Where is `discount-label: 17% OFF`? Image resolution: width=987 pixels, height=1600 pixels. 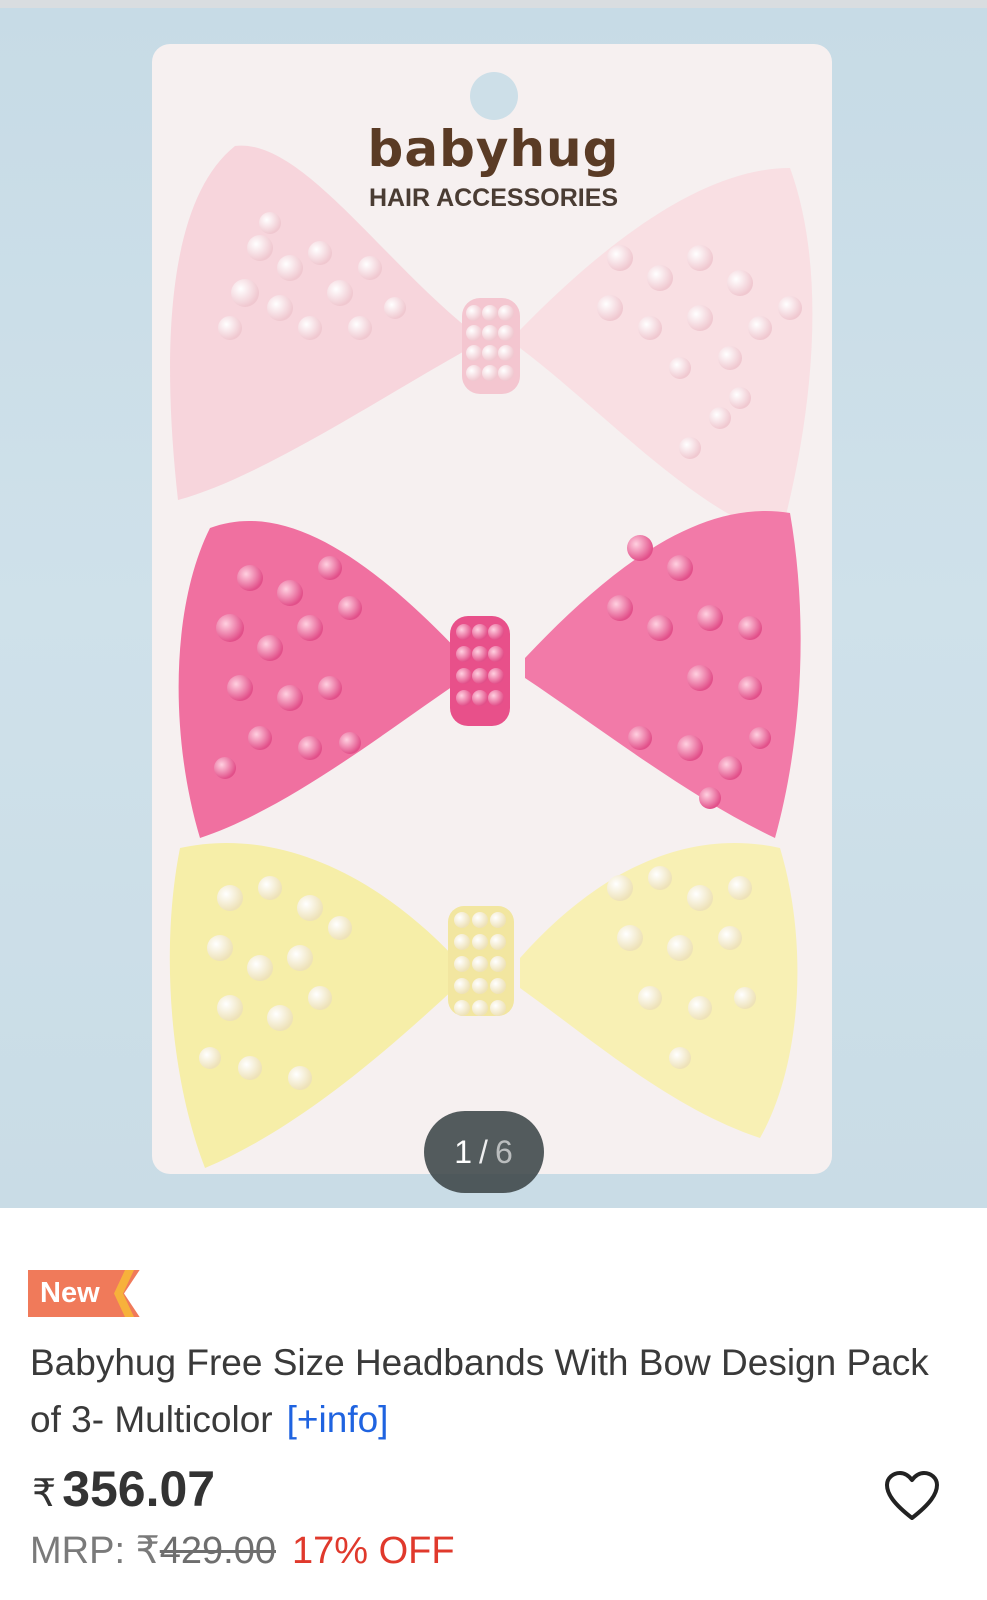 discount-label: 17% OFF is located at coordinates (373, 1551).